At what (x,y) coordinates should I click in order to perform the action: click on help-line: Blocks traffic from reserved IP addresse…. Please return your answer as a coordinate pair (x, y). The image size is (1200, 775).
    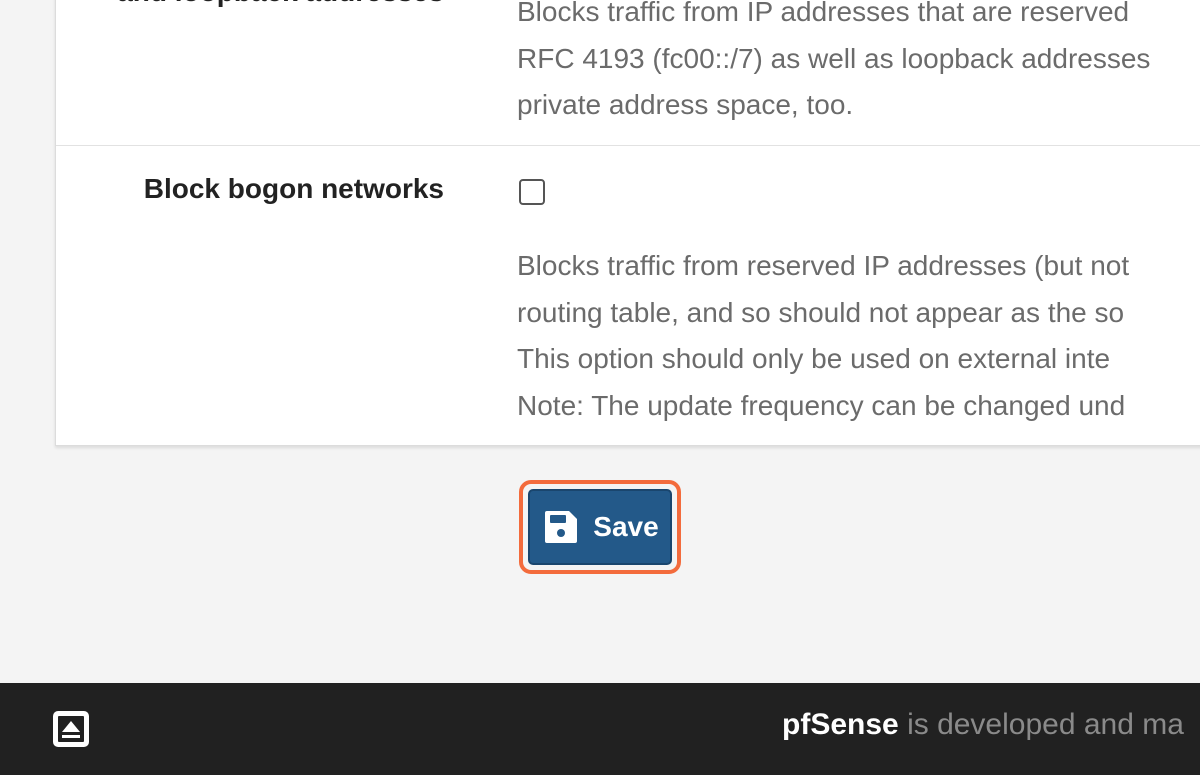
    Looking at the image, I should click on (823, 265).